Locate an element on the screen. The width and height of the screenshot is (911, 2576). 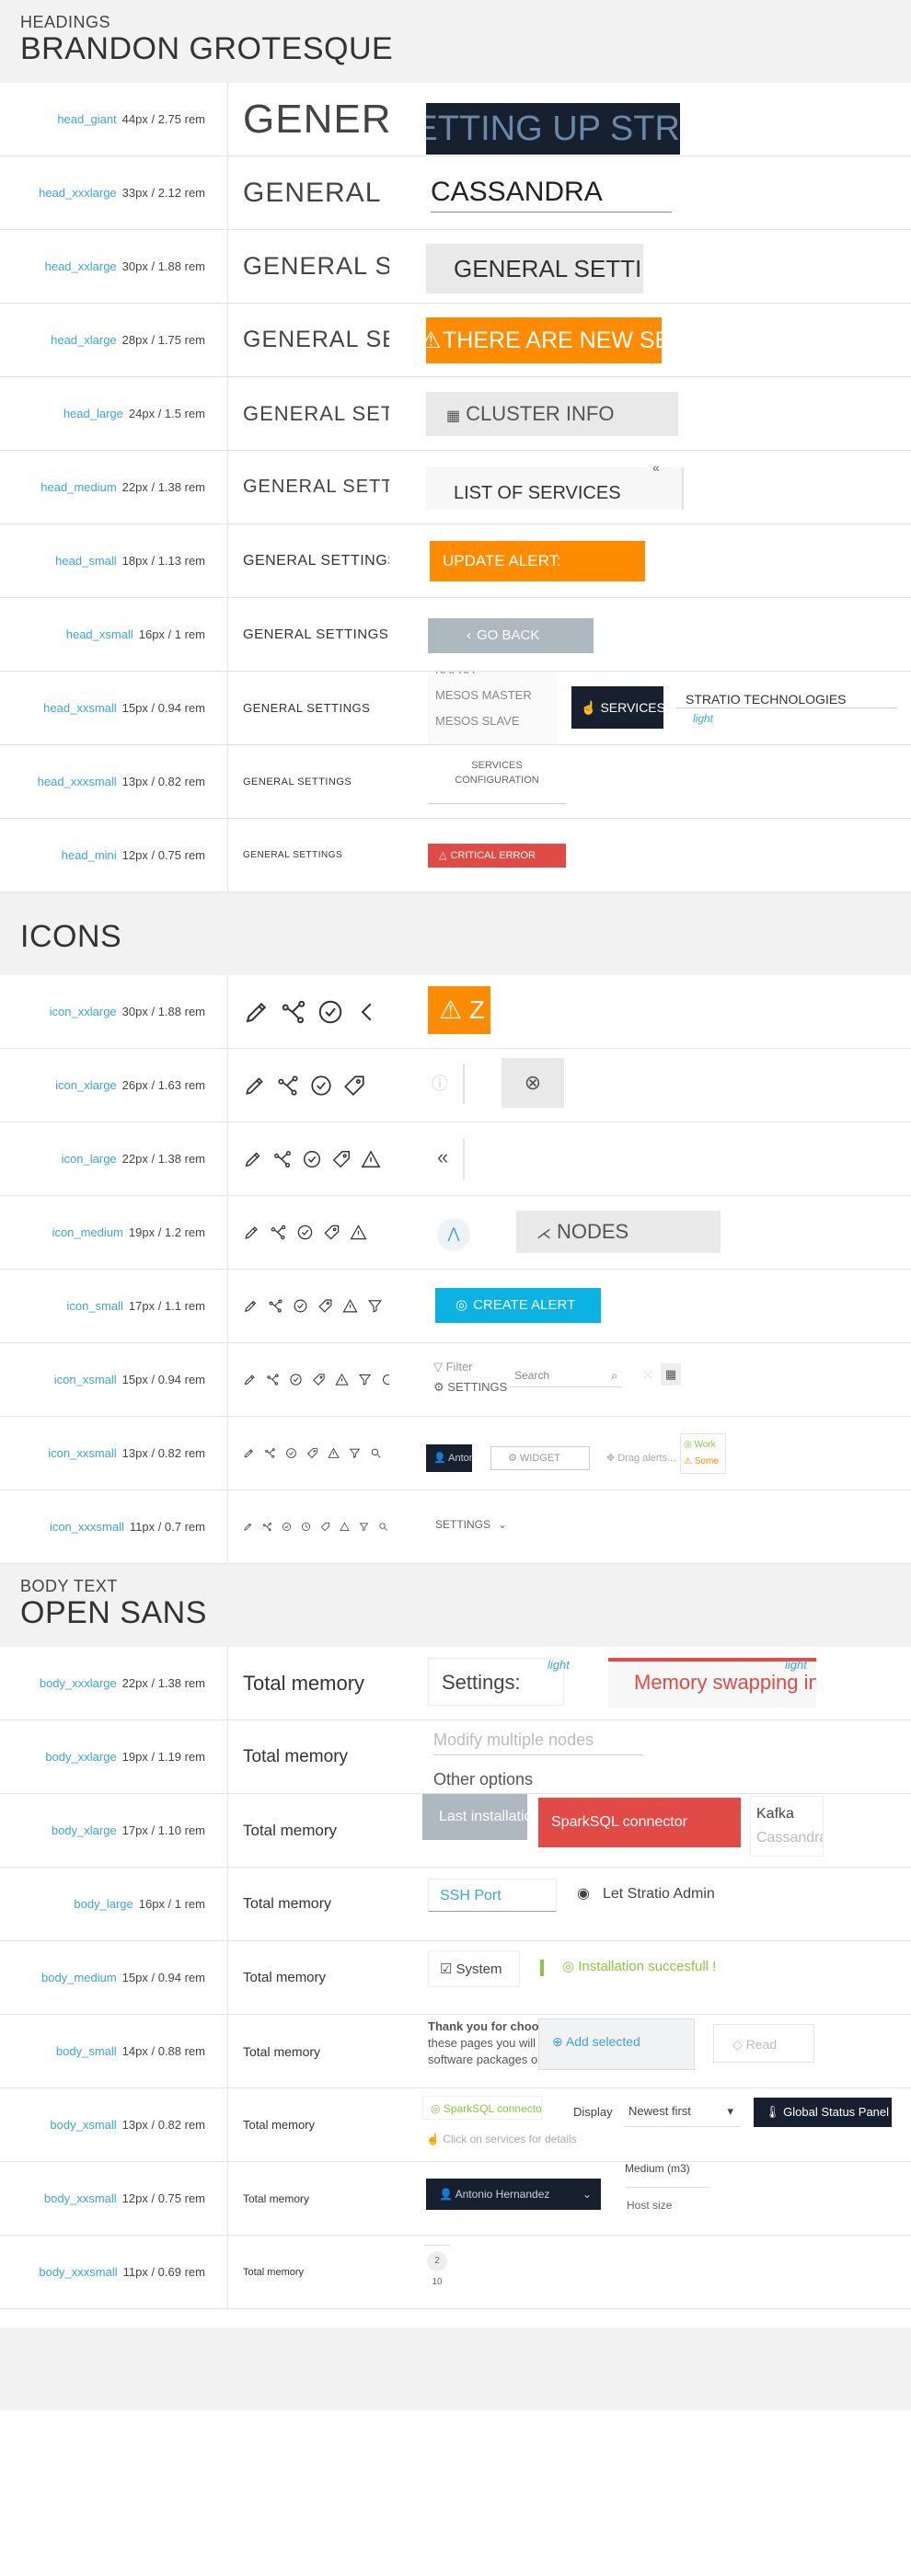
search-input: Search ⌕ is located at coordinates (565, 1375).